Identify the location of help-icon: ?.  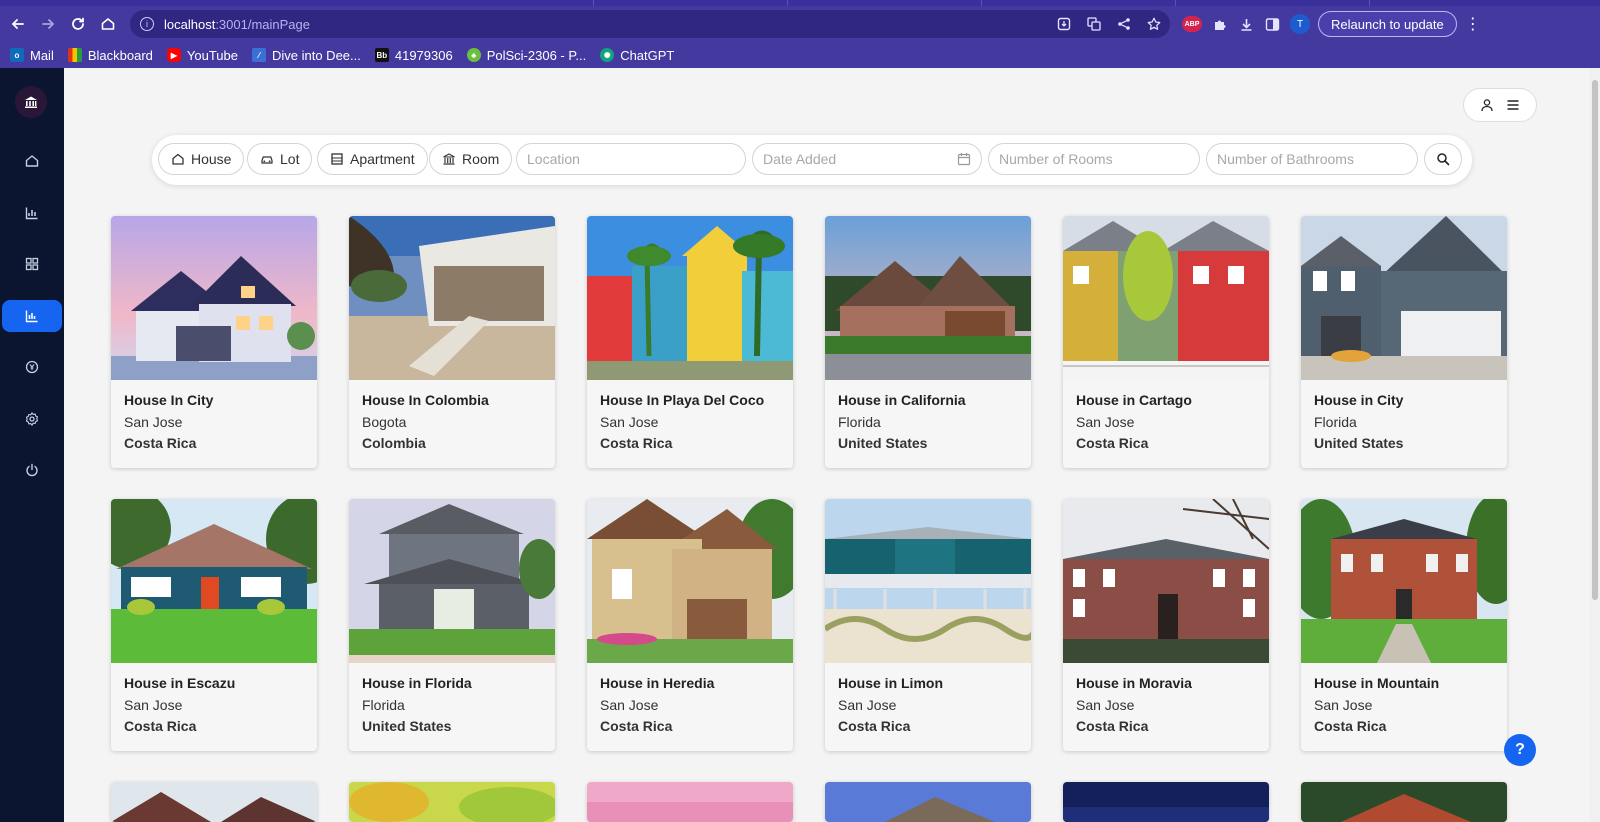
(1520, 749).